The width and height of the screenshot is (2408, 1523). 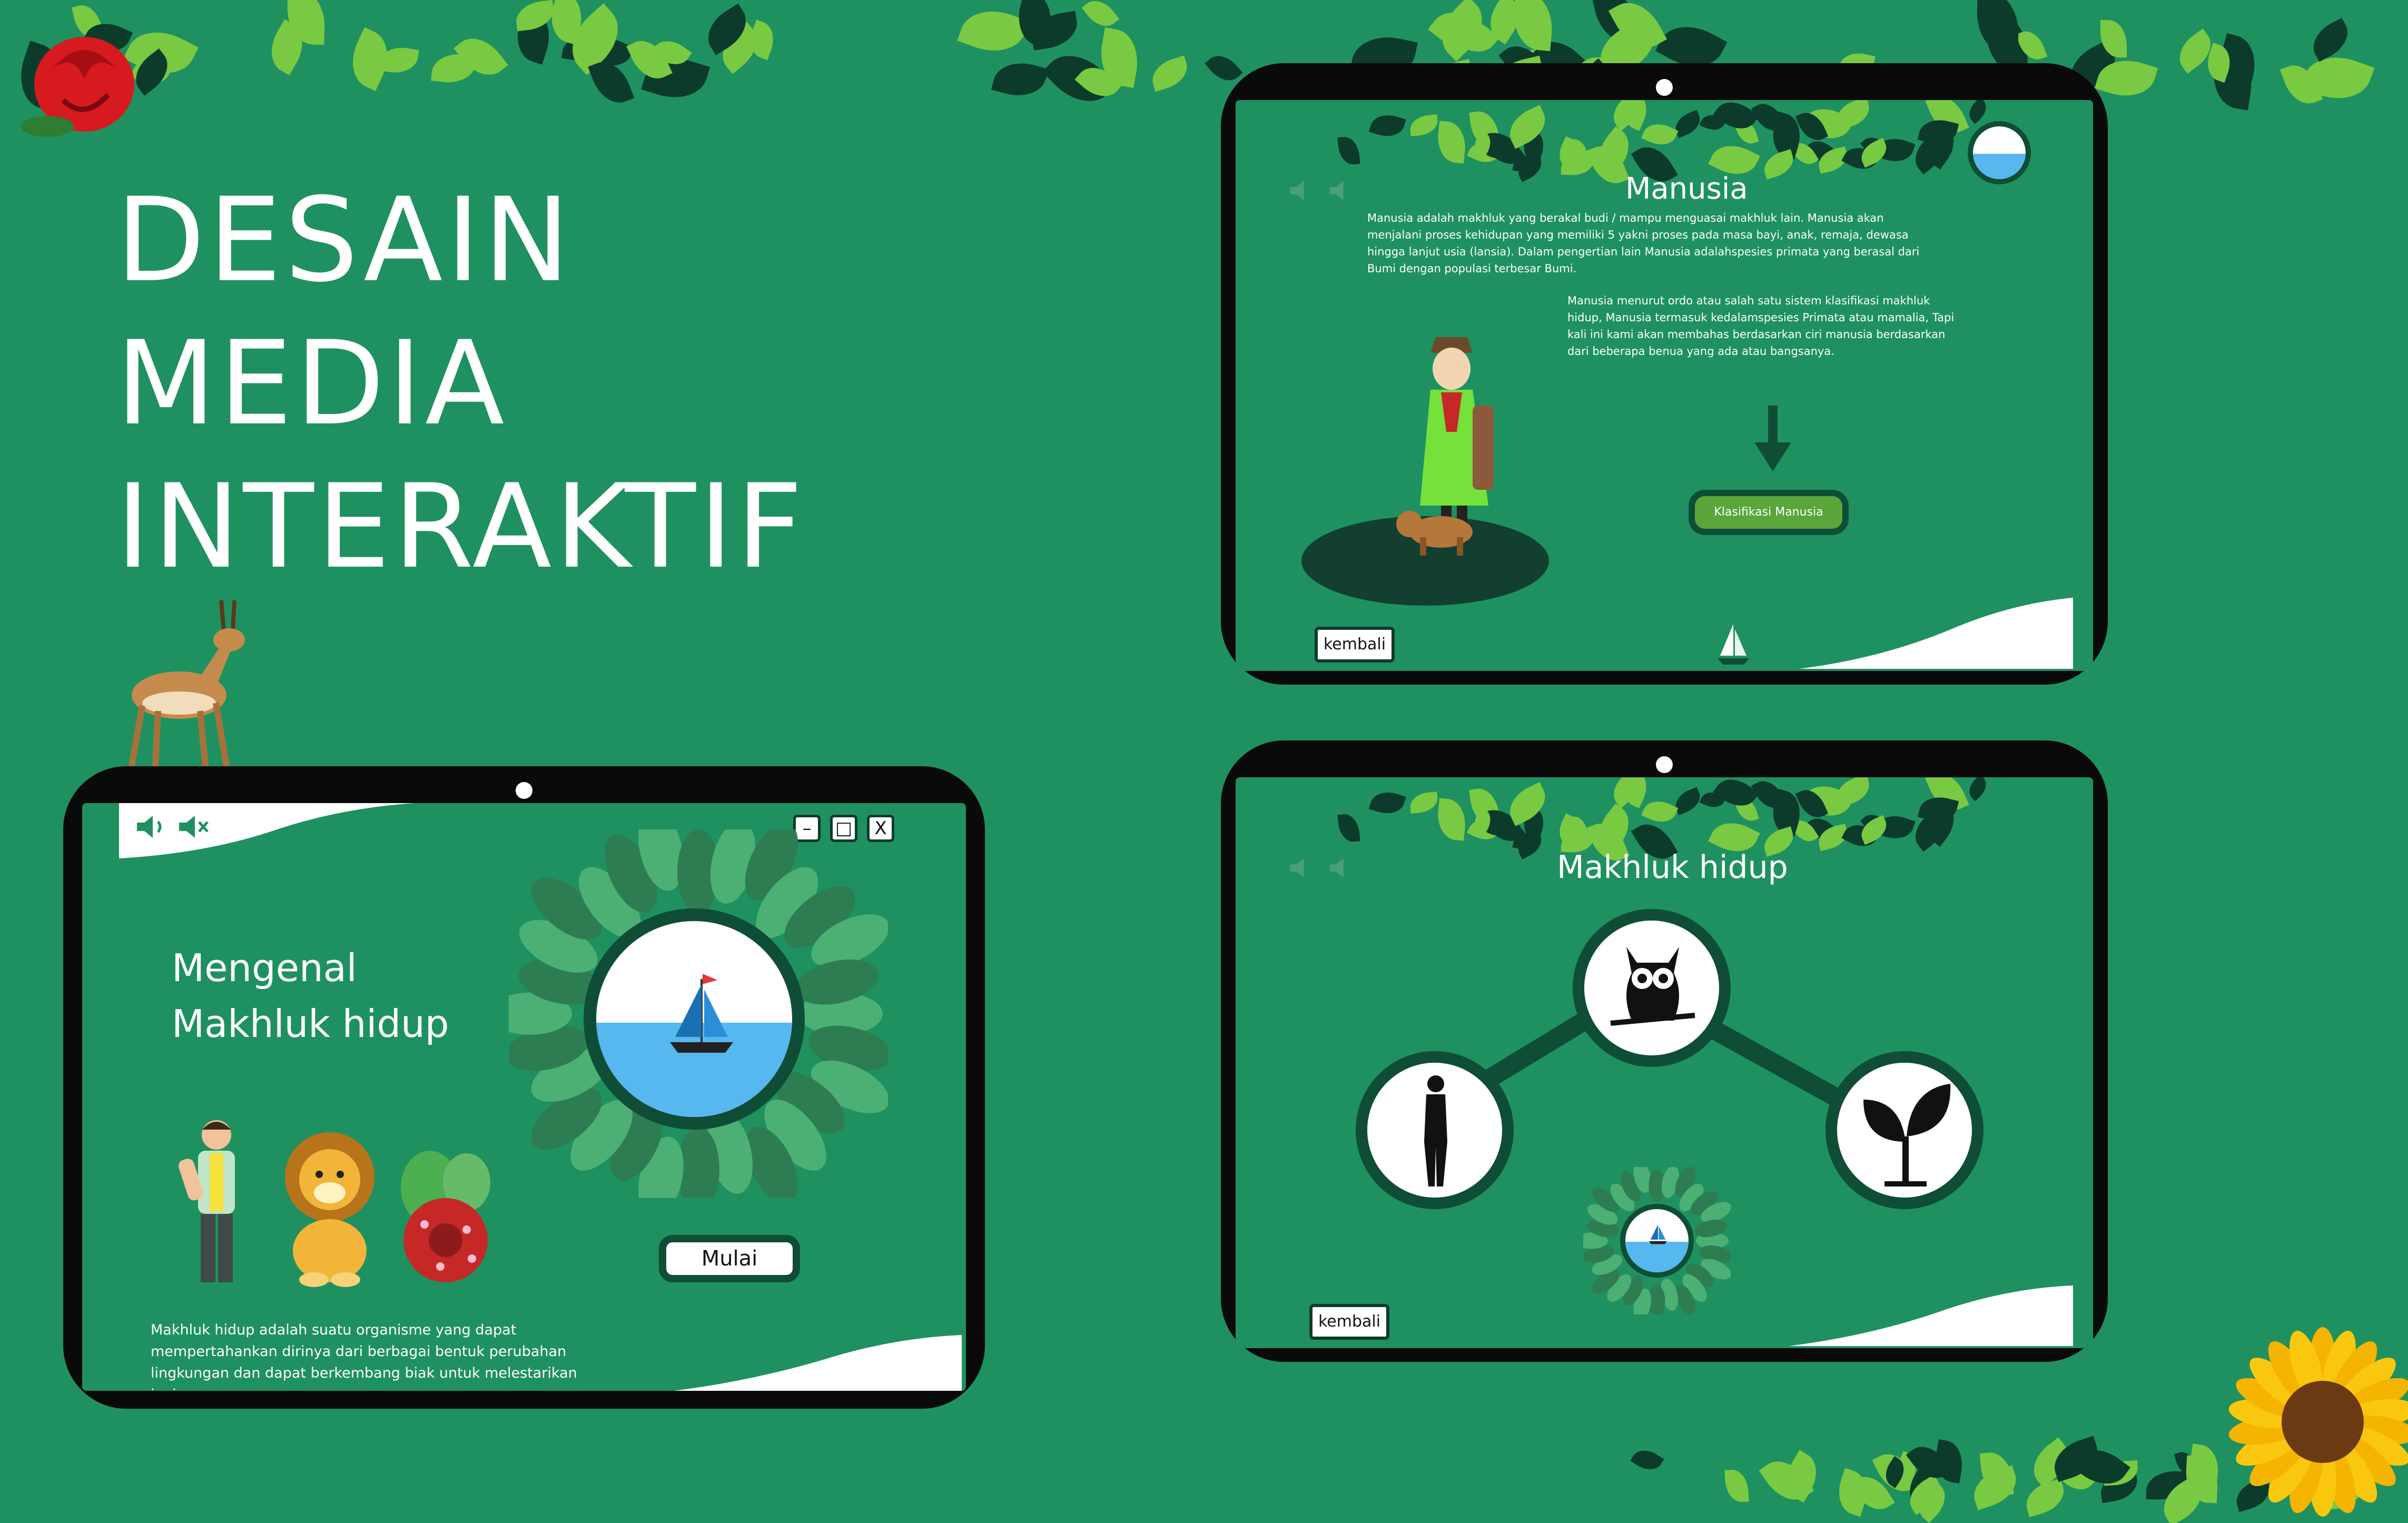 I want to click on start-button: Mulai, so click(x=730, y=1258).